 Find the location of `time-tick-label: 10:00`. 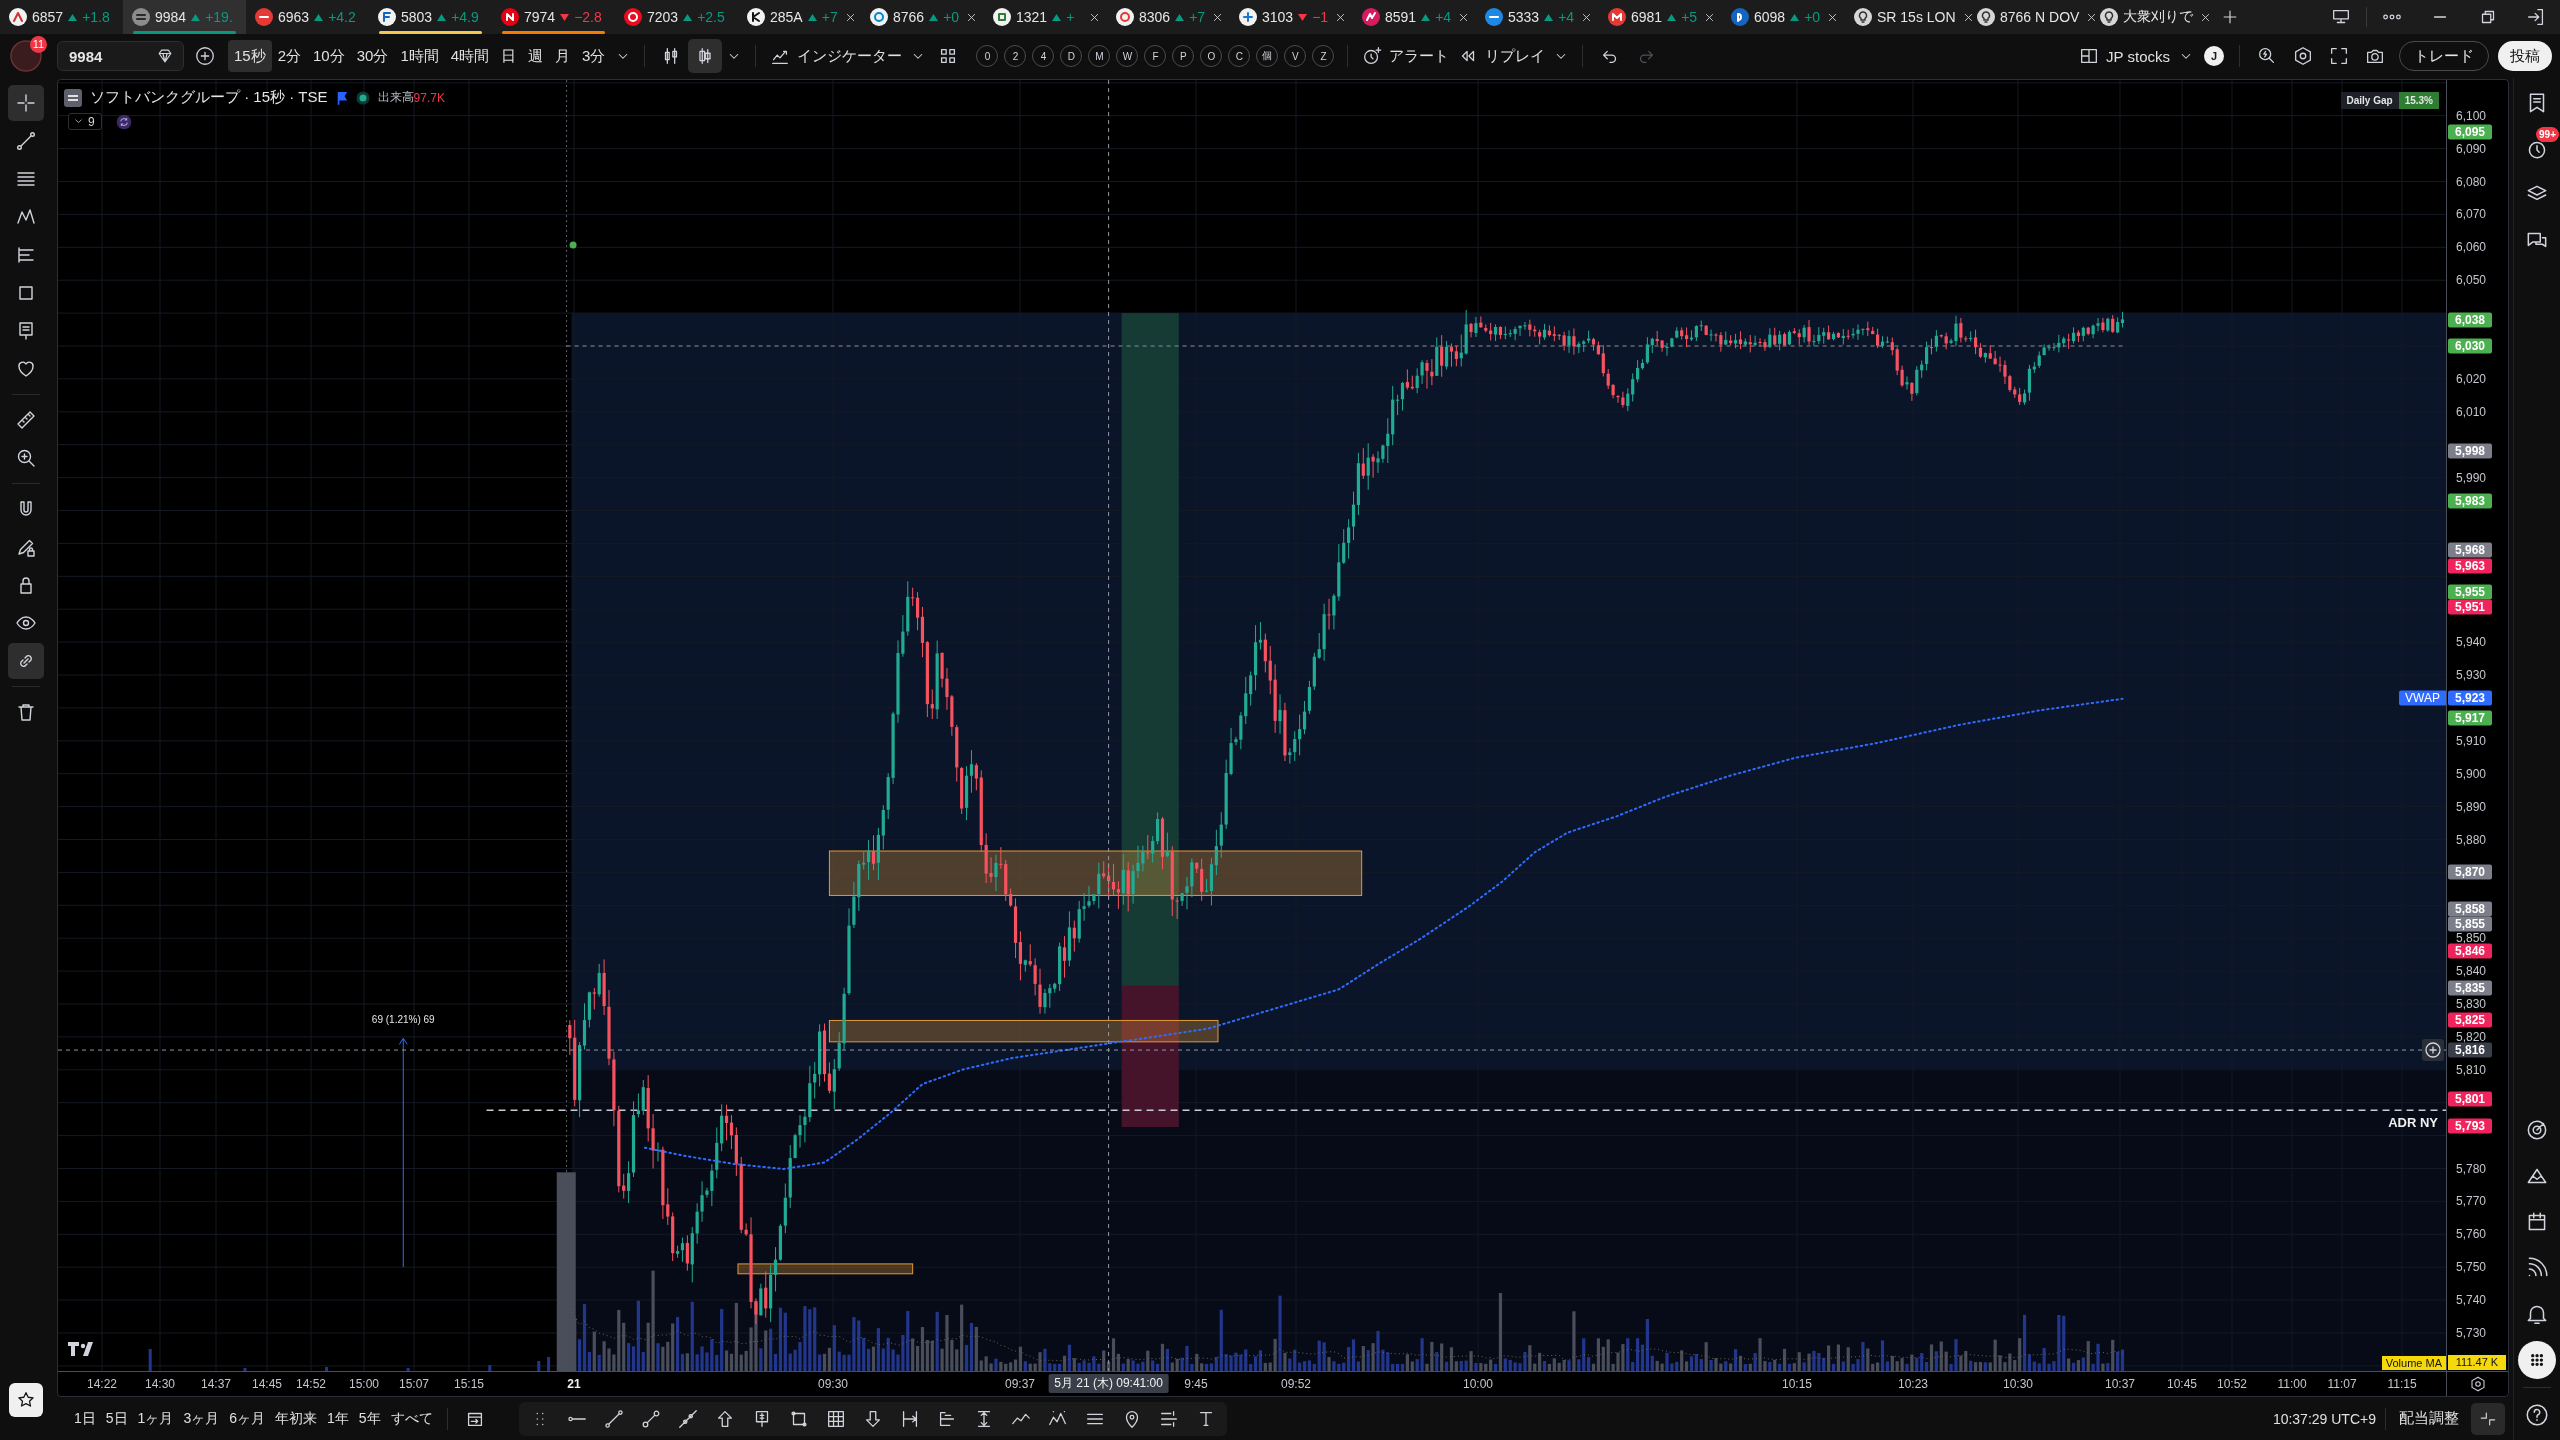

time-tick-label: 10:00 is located at coordinates (1478, 1384).